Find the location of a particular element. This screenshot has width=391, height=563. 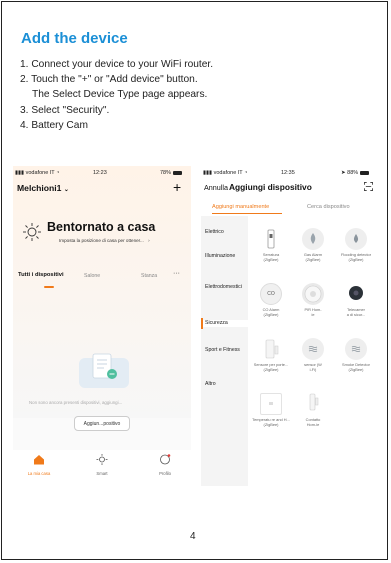

section-title: Add the device is located at coordinates (74, 38).